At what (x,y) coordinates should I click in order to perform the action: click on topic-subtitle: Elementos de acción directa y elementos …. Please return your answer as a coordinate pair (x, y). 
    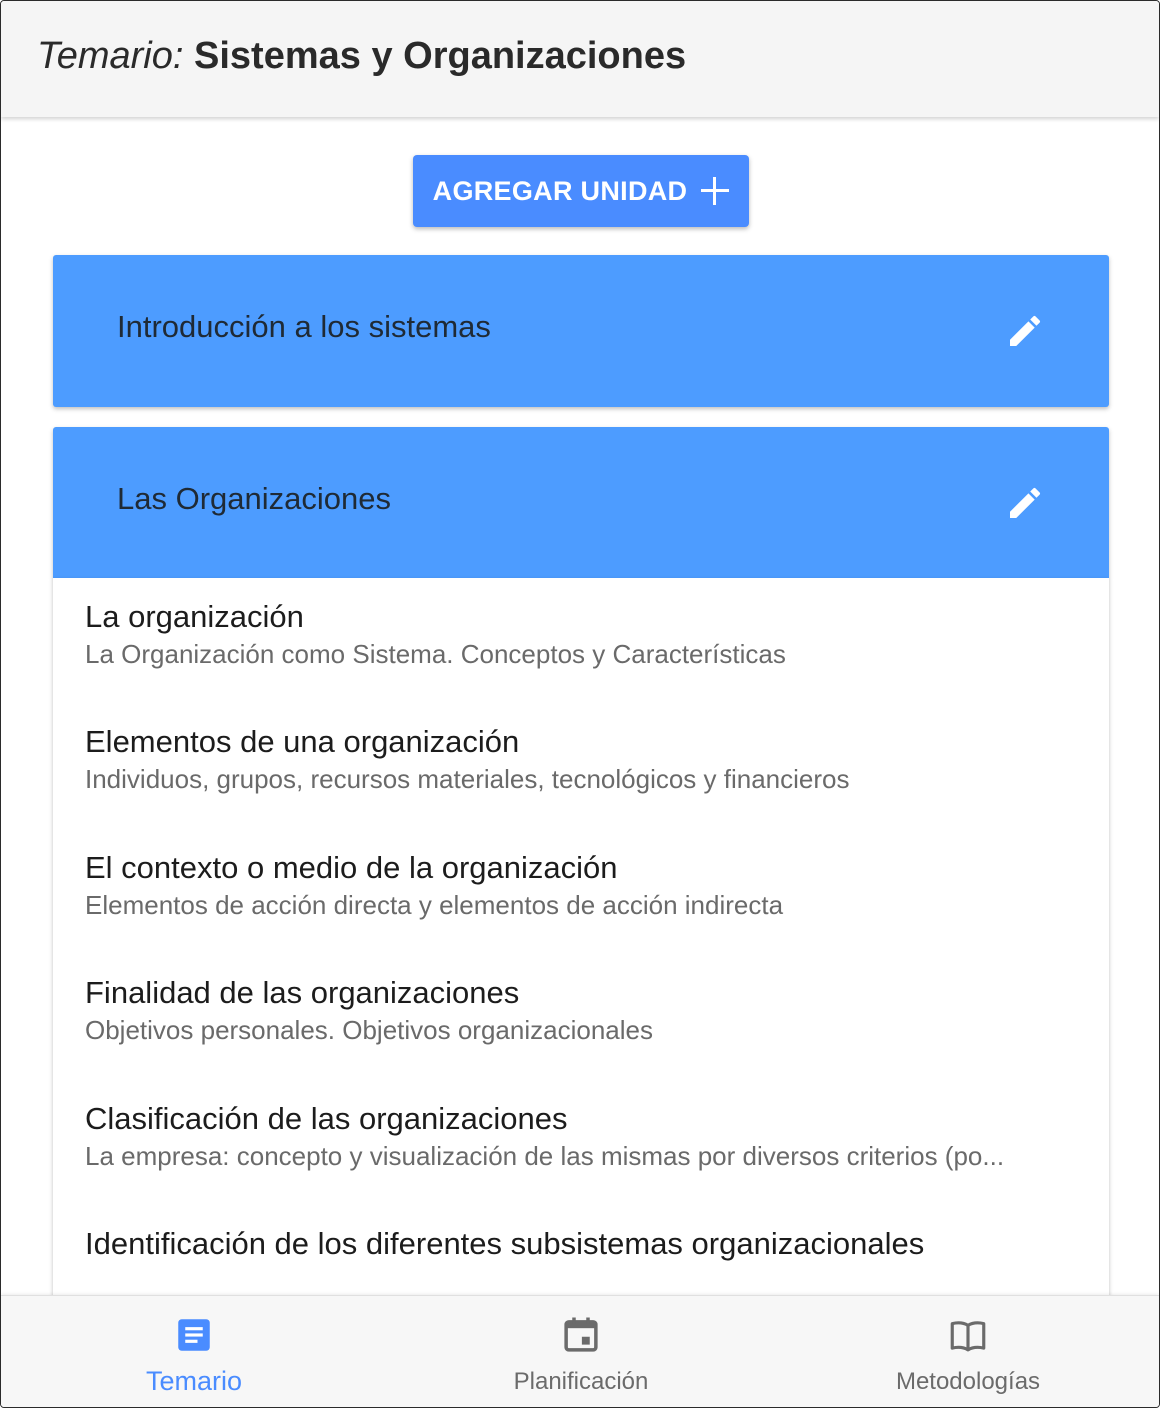
    Looking at the image, I should click on (434, 905).